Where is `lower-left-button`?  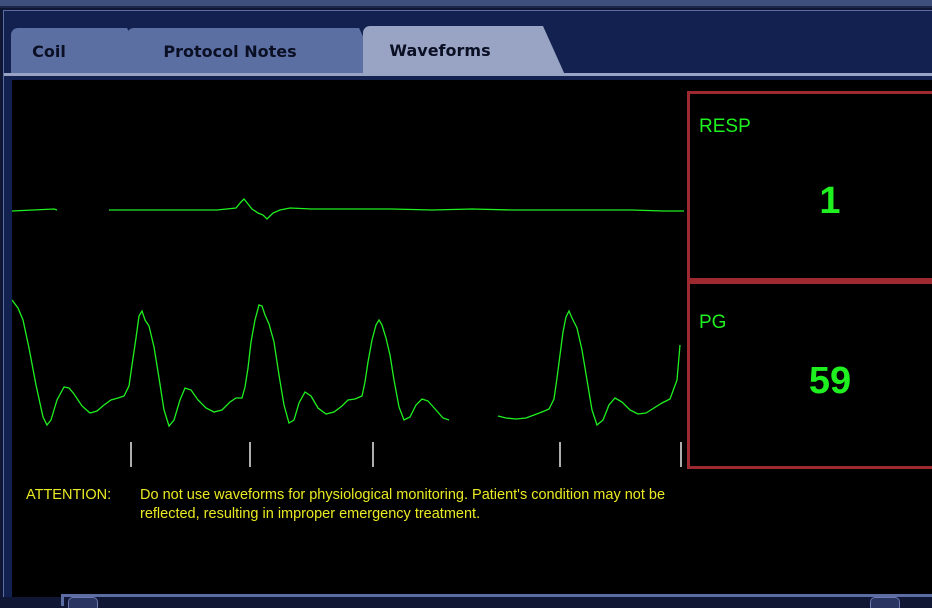
lower-left-button is located at coordinates (83, 602).